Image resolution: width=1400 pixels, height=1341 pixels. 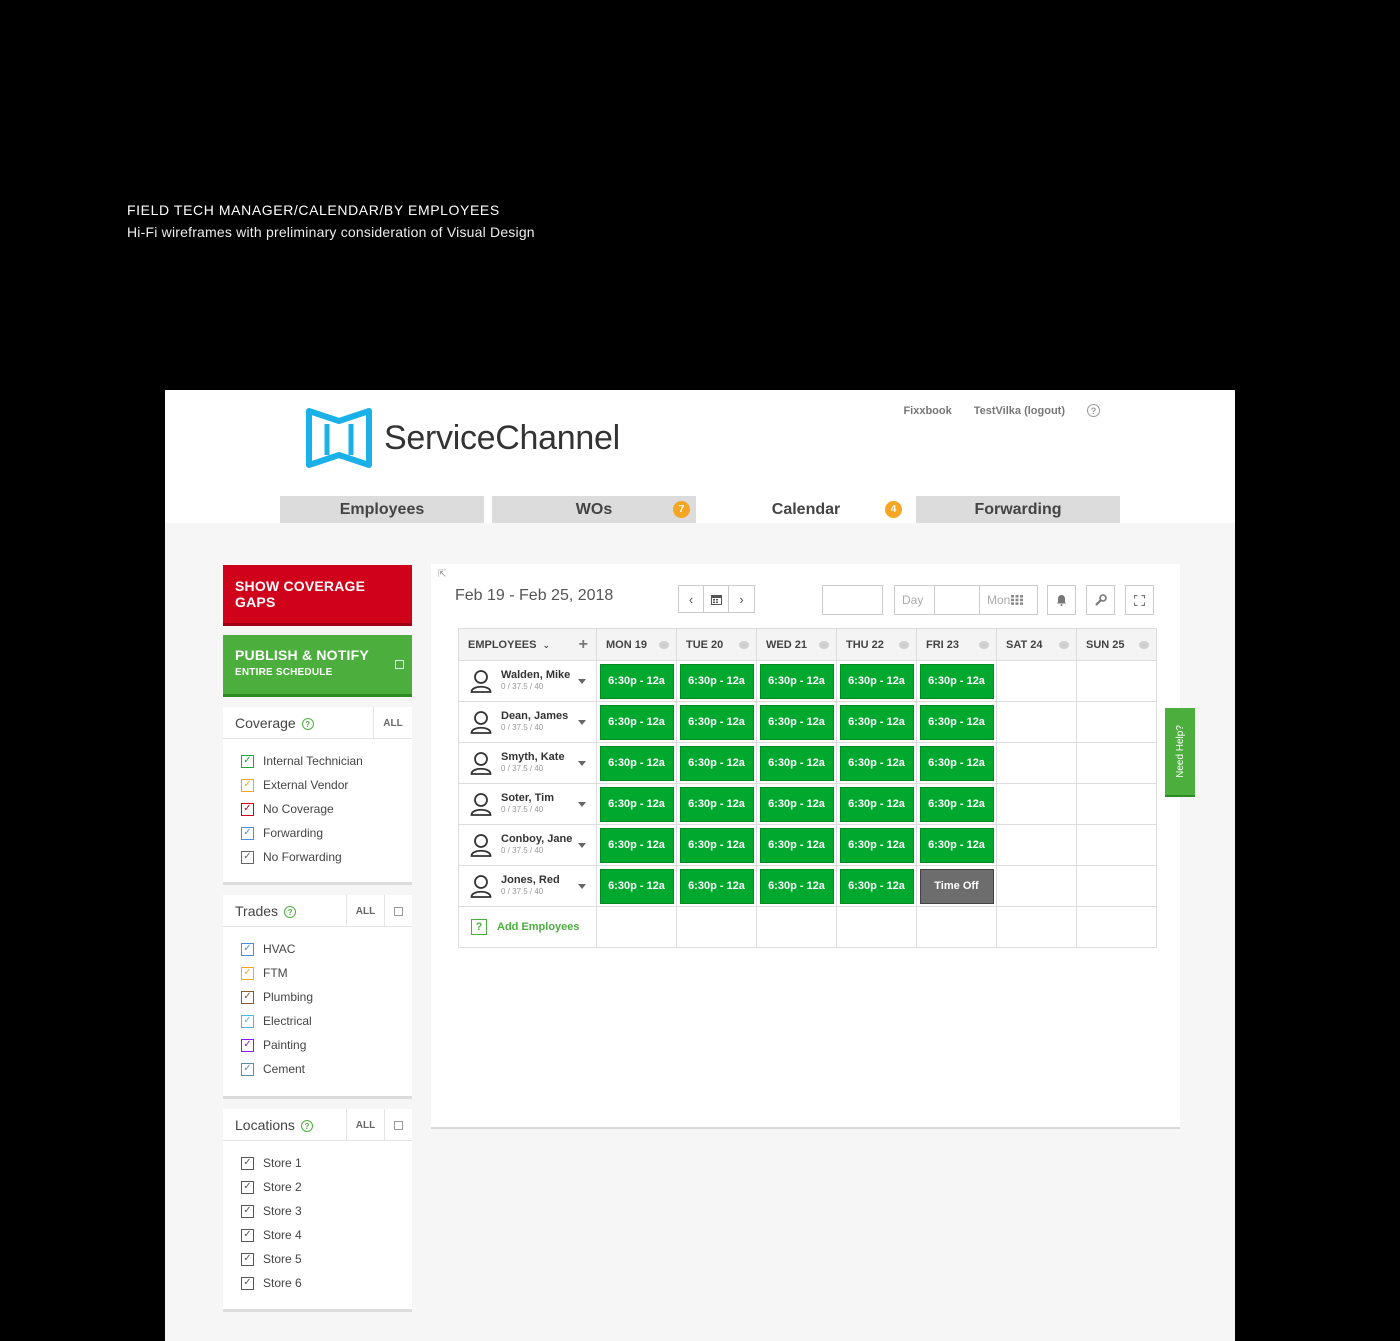 I want to click on tab-employees: Employees, so click(x=382, y=509).